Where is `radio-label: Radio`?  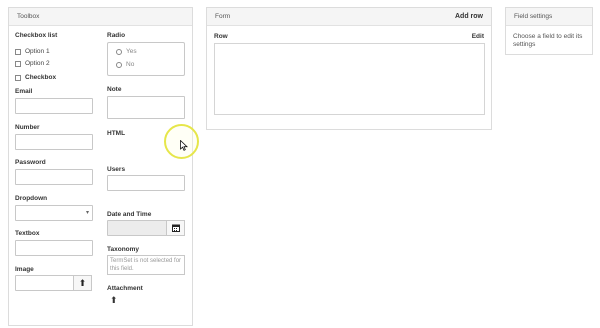
radio-label: Radio is located at coordinates (116, 35).